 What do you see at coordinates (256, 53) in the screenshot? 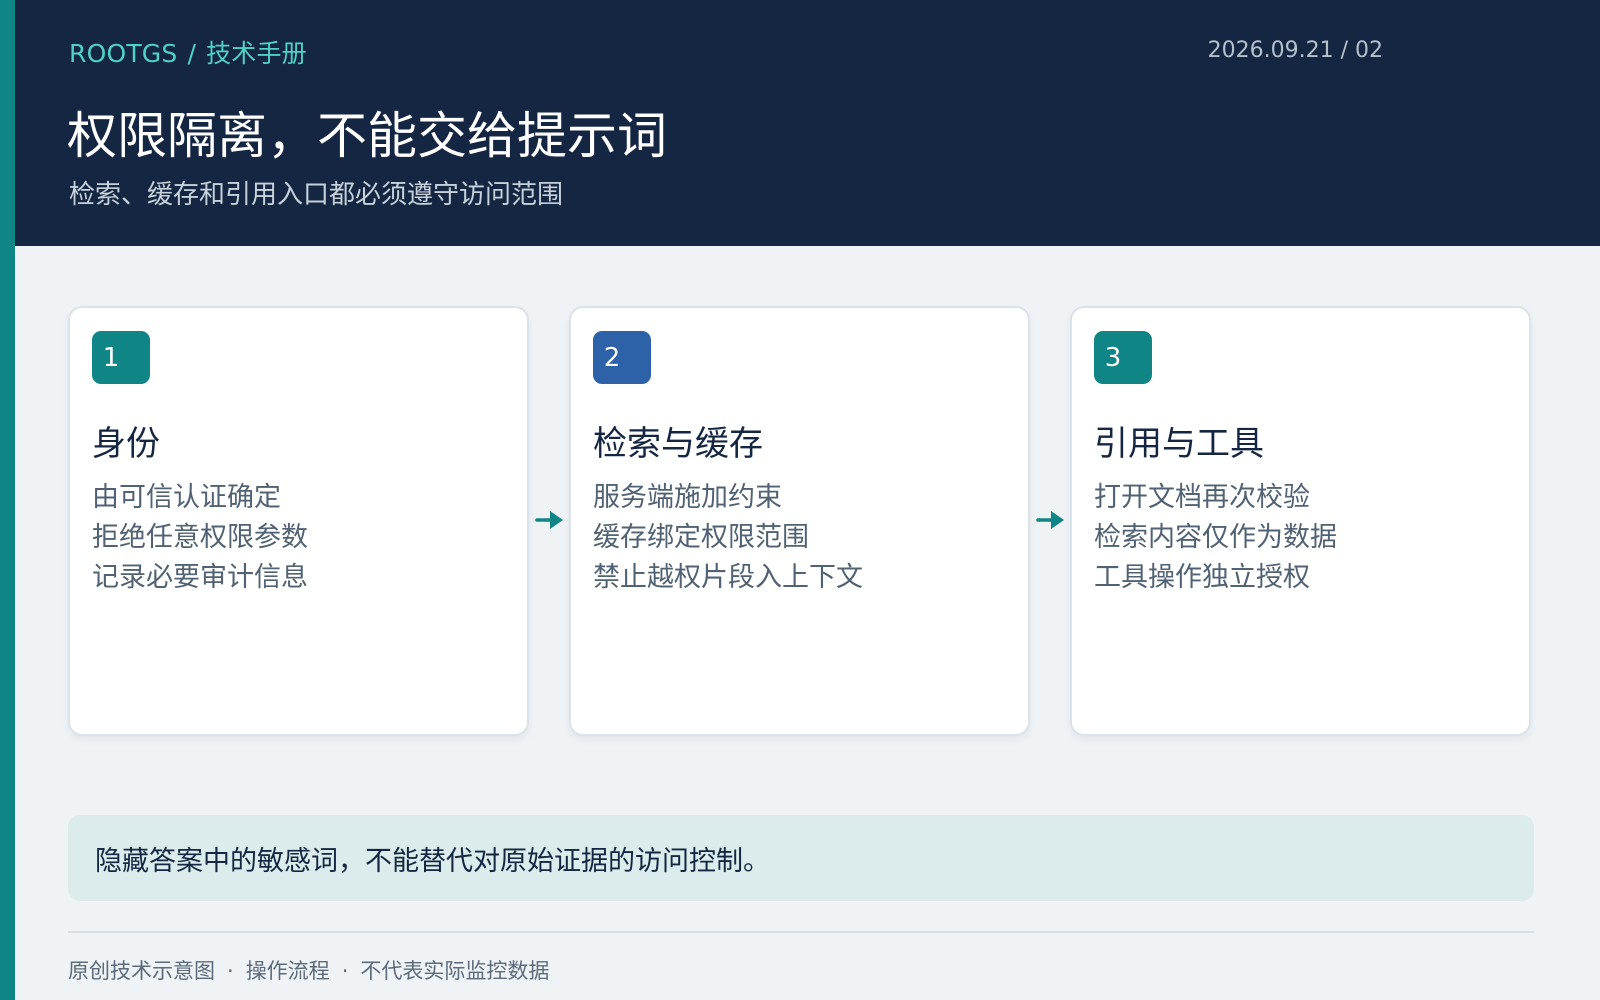
I see `breadcrumb-section: 技术手册` at bounding box center [256, 53].